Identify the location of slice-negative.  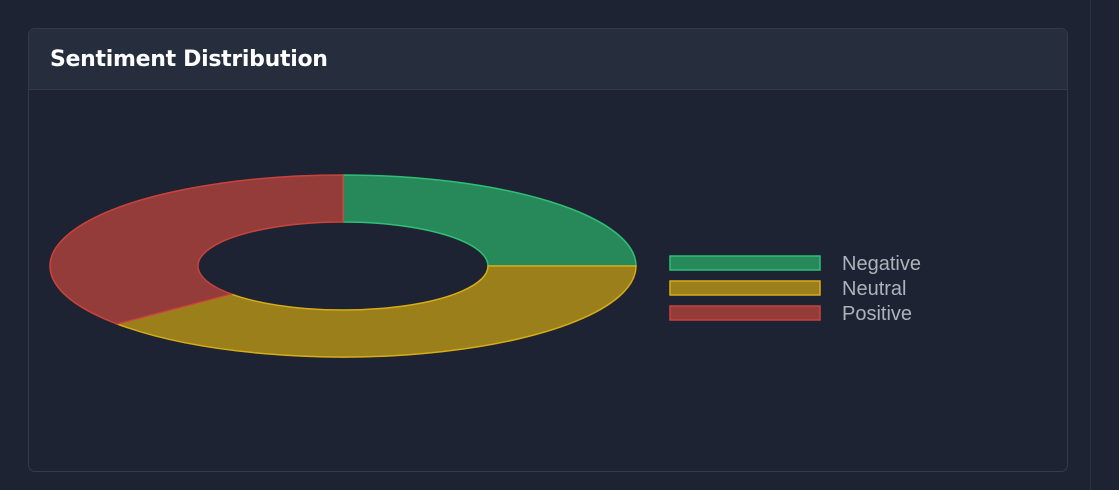
(489, 220).